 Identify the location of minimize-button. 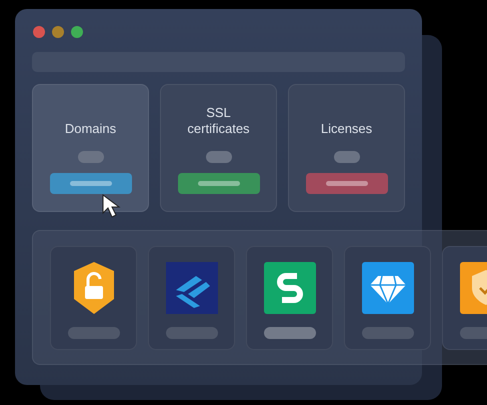
(58, 32).